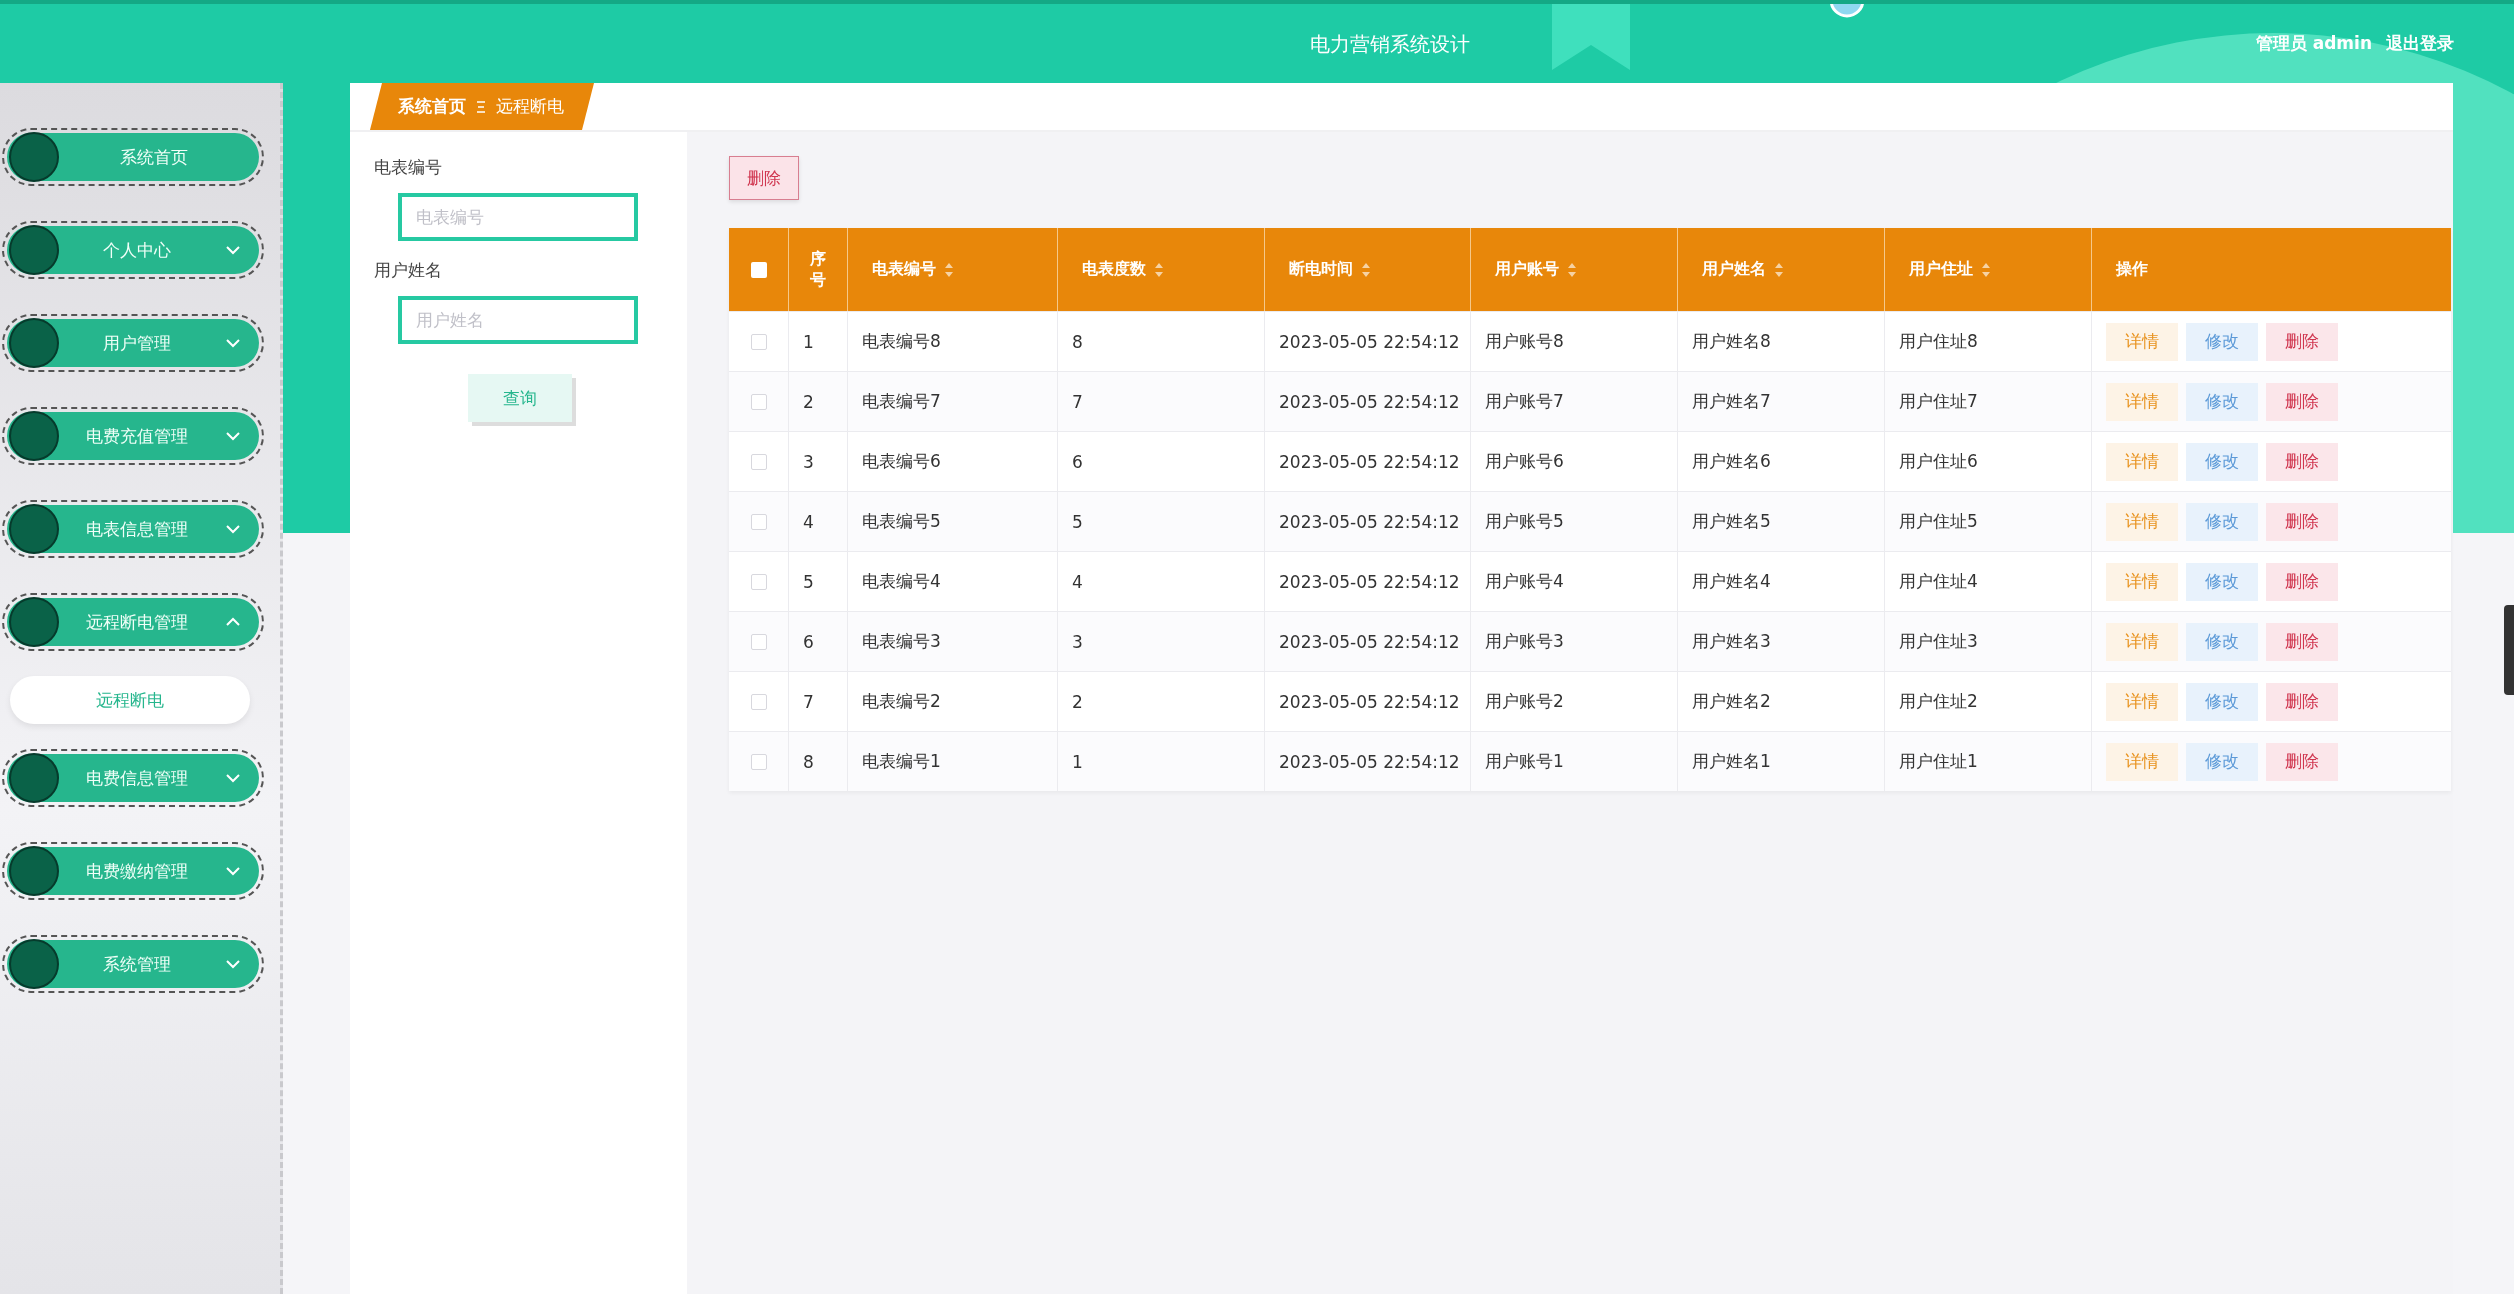 The image size is (2514, 1294). Describe the element at coordinates (432, 106) in the screenshot. I see `breadcrumb-link: 系统首页` at that location.